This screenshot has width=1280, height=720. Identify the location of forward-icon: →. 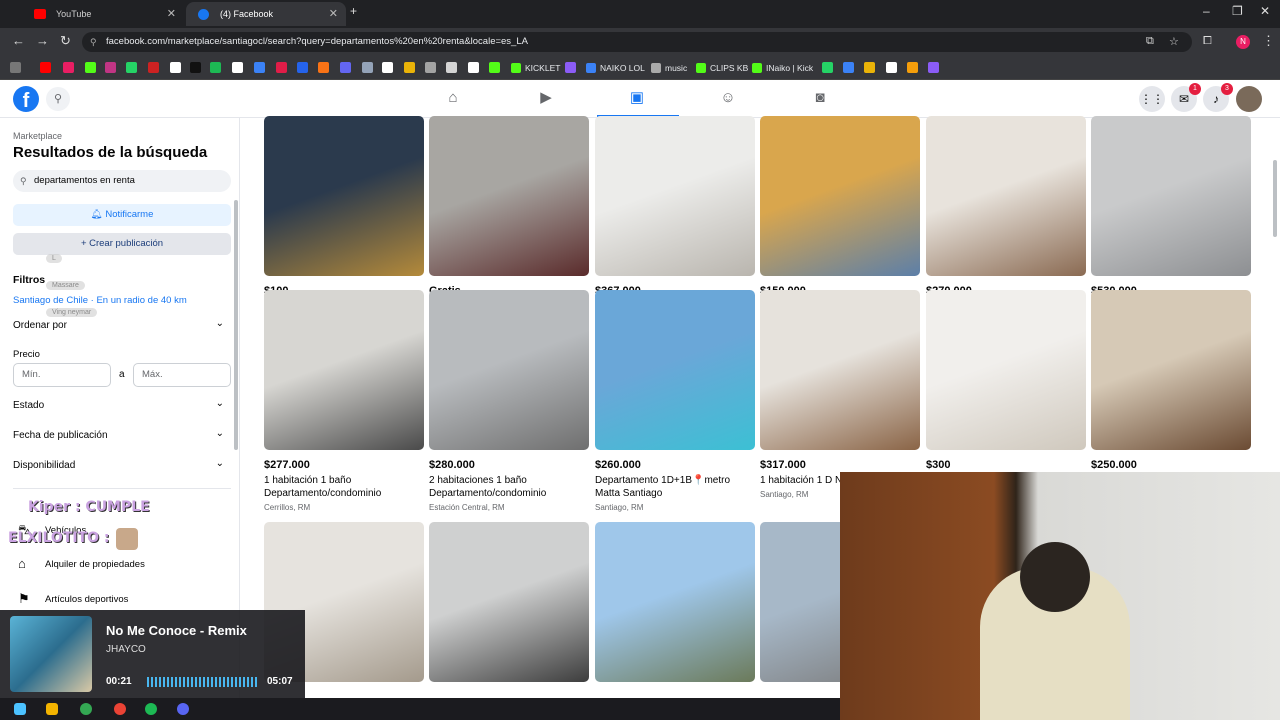
(42, 40).